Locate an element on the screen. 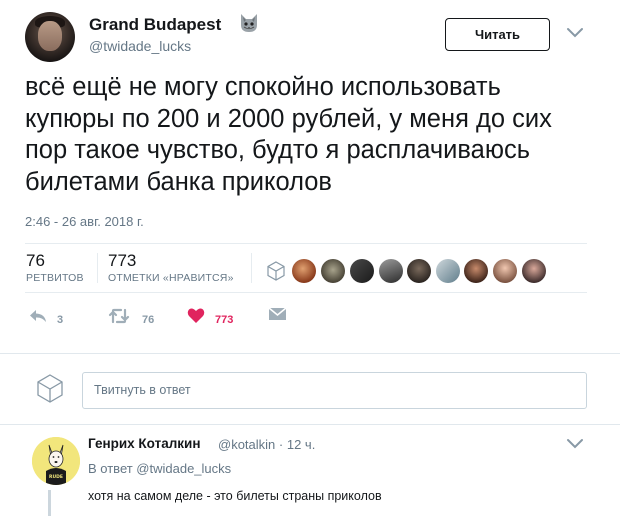 The image size is (620, 516). retweets-label: РЕТВИТОВ is located at coordinates (55, 278).